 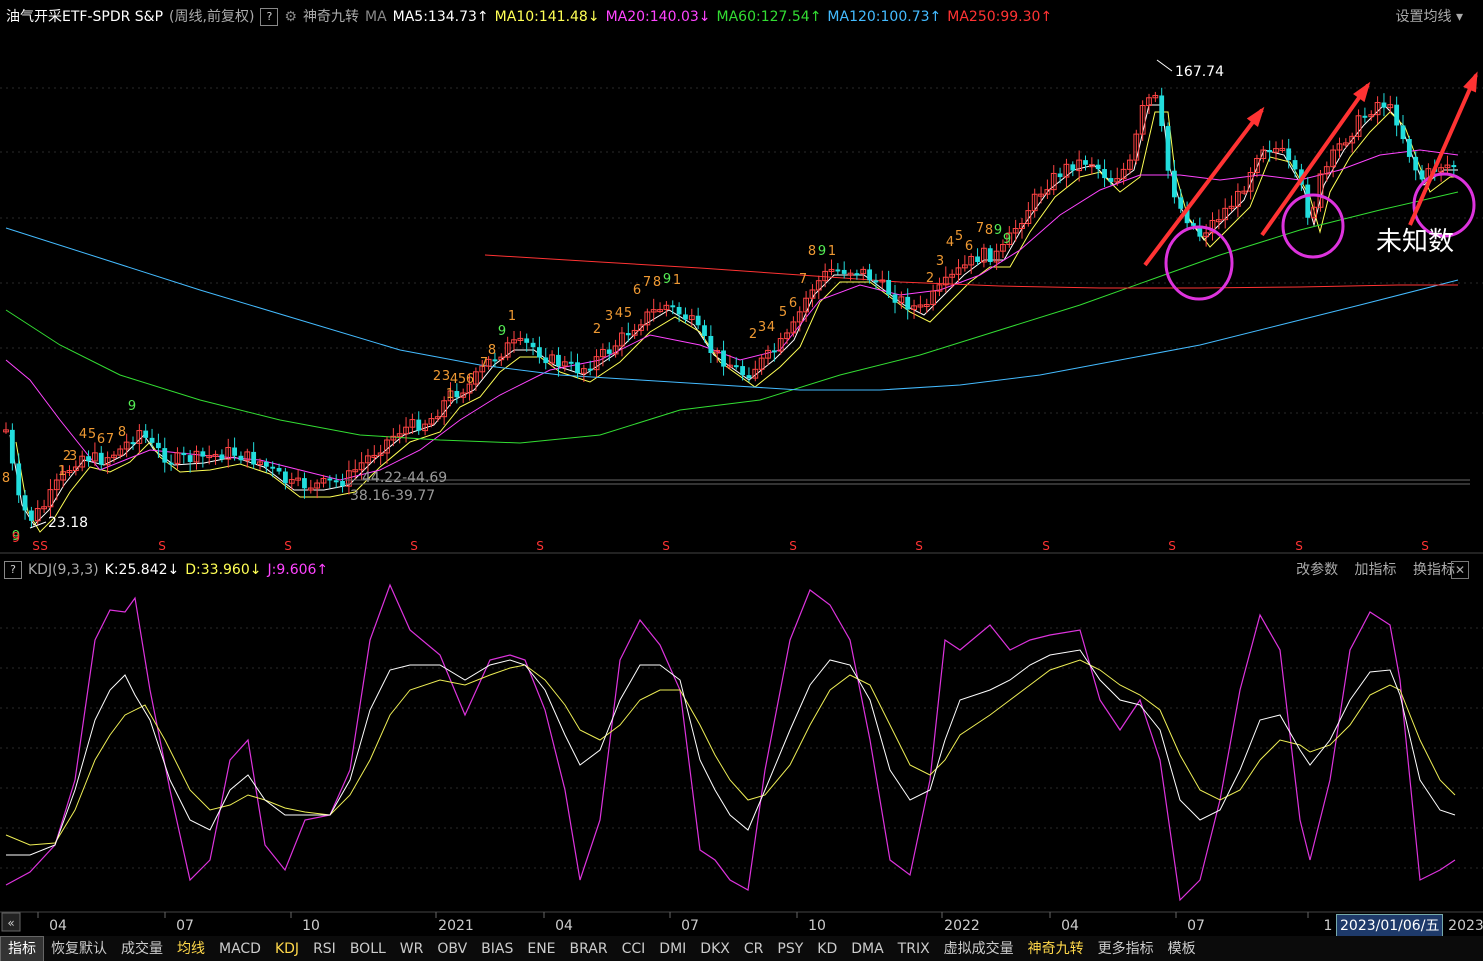 I want to click on tab-13: CCI, so click(x=634, y=949).